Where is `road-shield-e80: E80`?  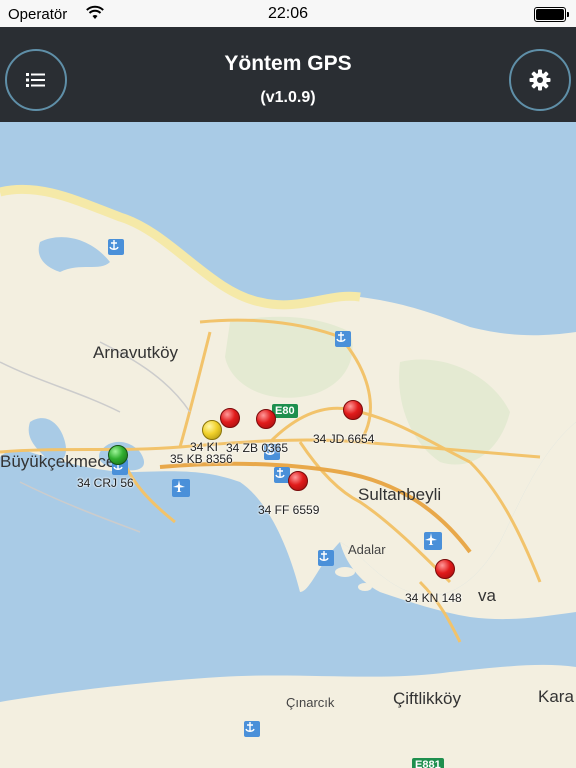 road-shield-e80: E80 is located at coordinates (285, 411).